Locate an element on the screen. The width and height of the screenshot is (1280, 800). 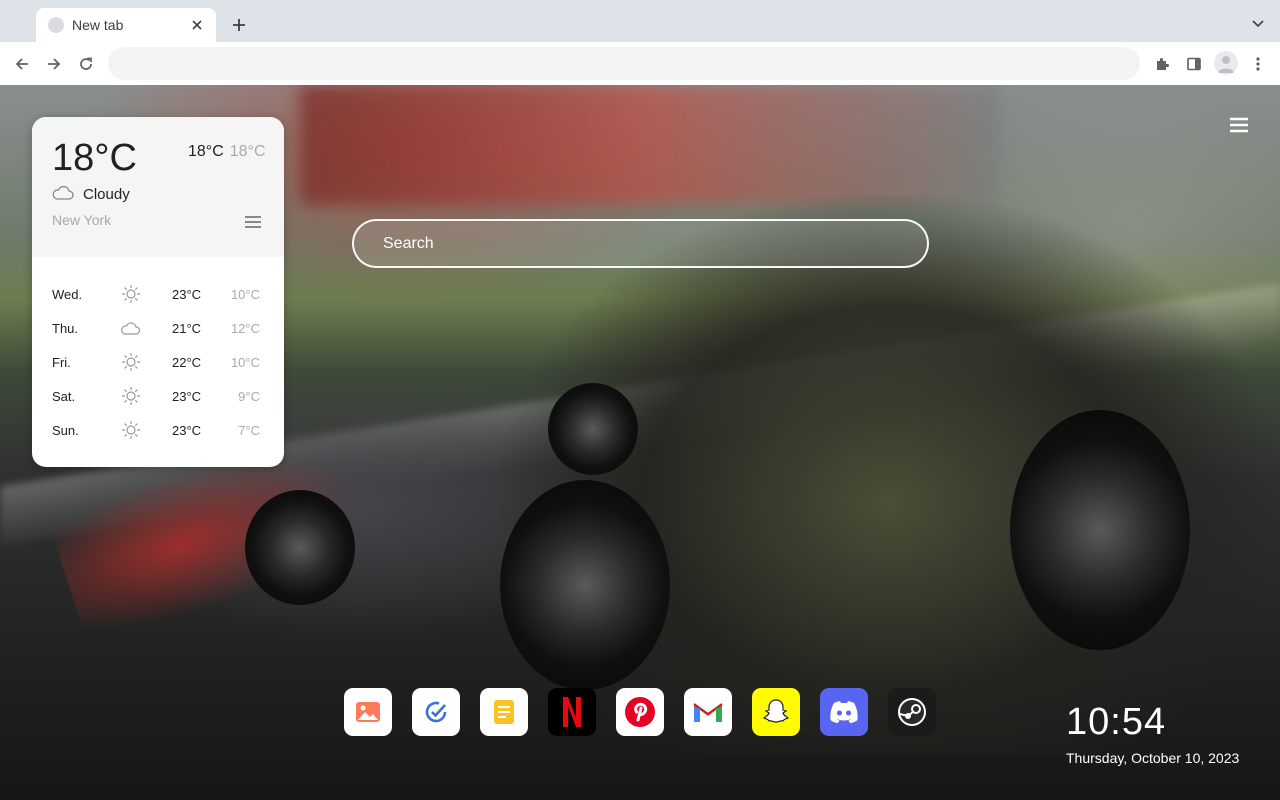
search-placeholder: Search is located at coordinates (408, 243).